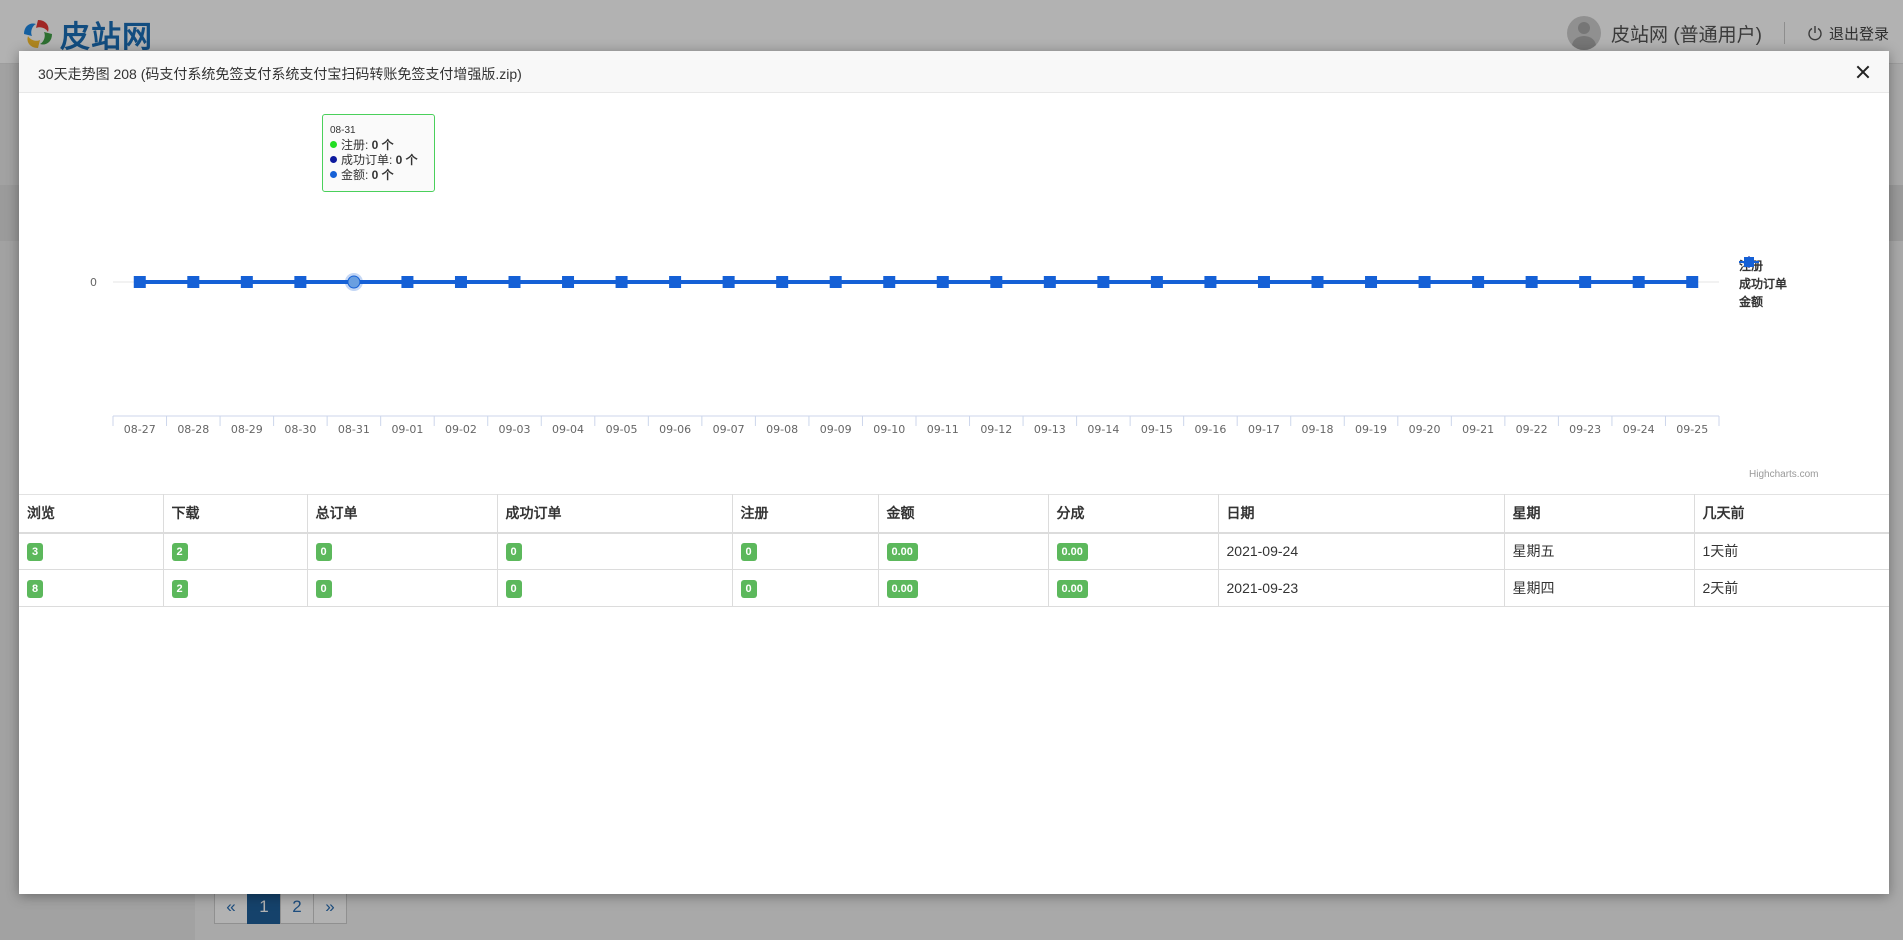 This screenshot has width=1903, height=940. I want to click on x-tick-label: 09-23, so click(1585, 429).